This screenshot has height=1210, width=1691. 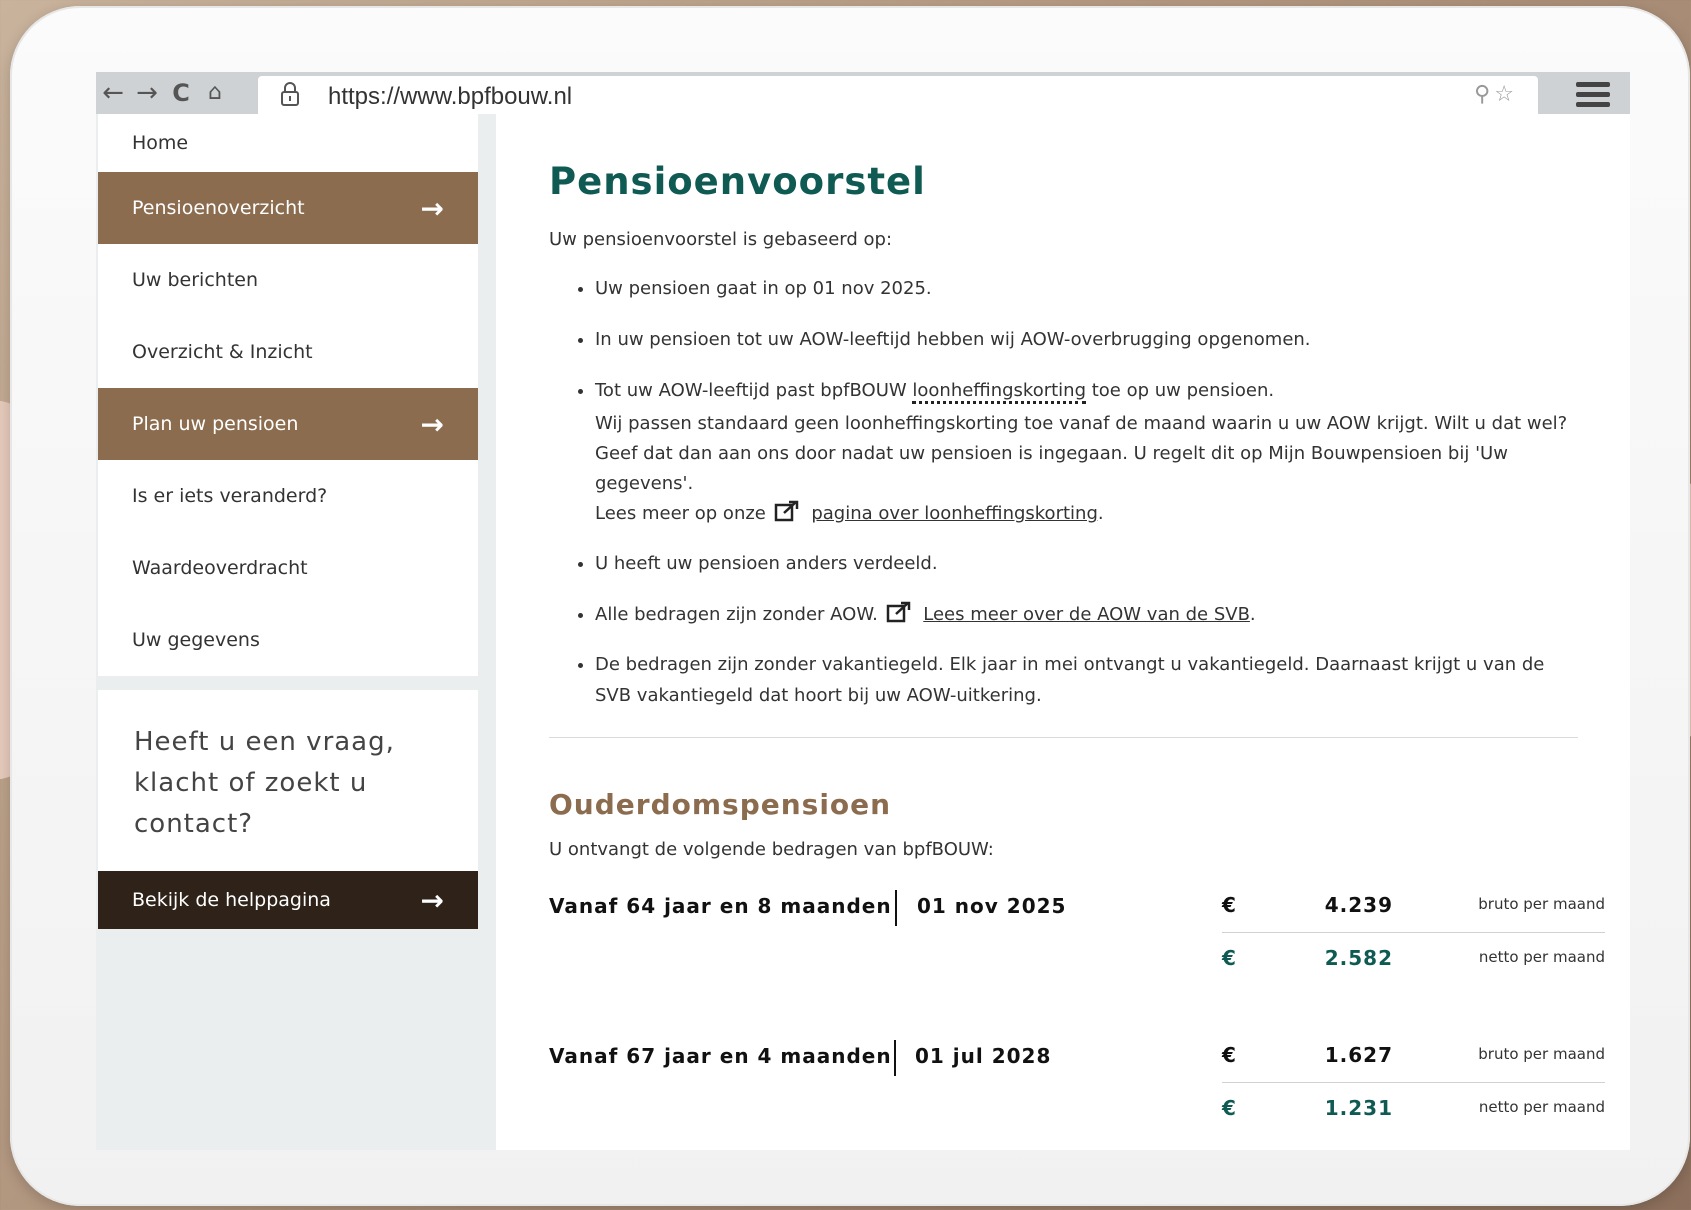 What do you see at coordinates (999, 392) in the screenshot?
I see `tooltip-term: loonheffingskorting` at bounding box center [999, 392].